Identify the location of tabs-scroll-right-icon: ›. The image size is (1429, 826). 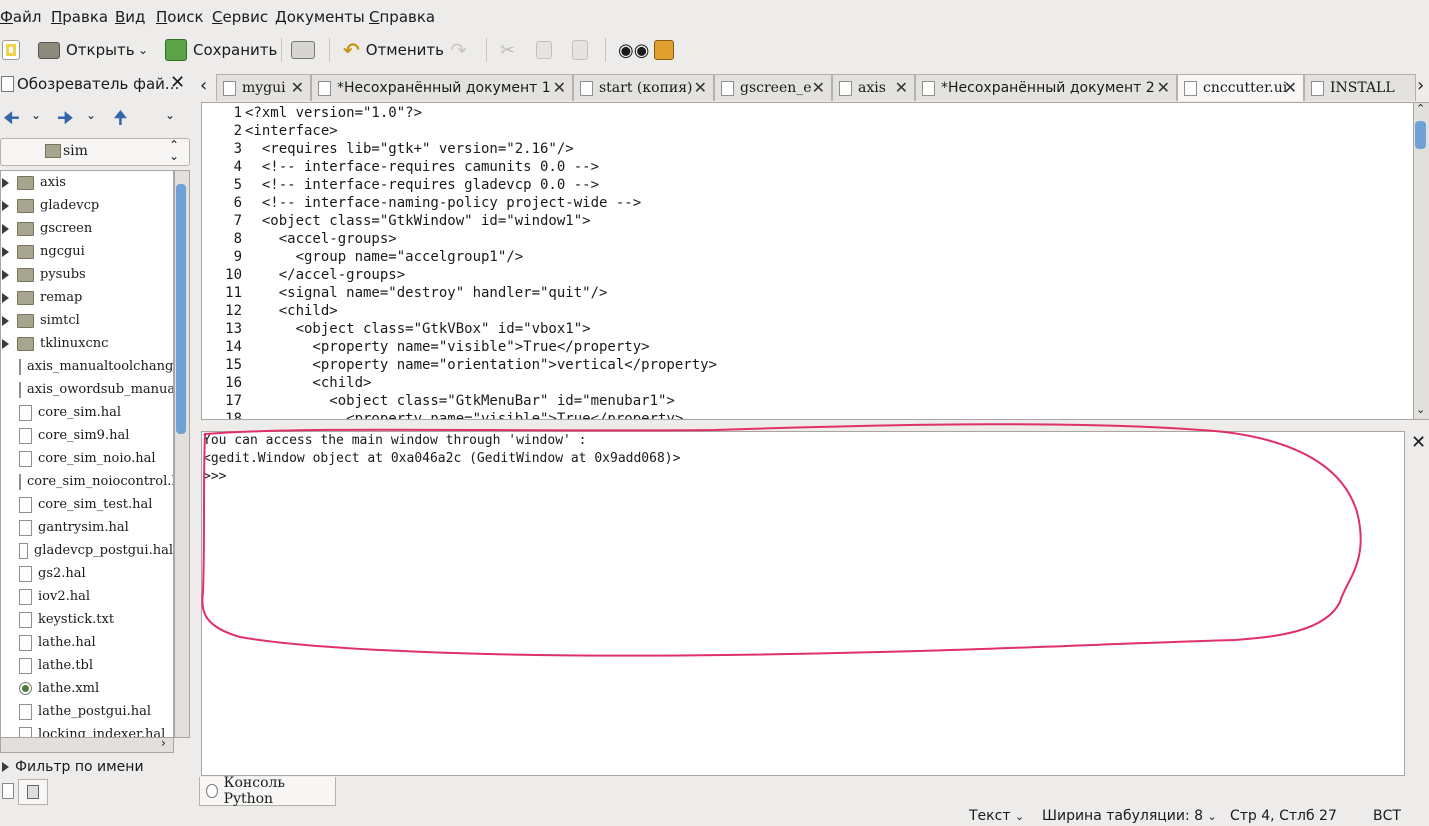
(1420, 85).